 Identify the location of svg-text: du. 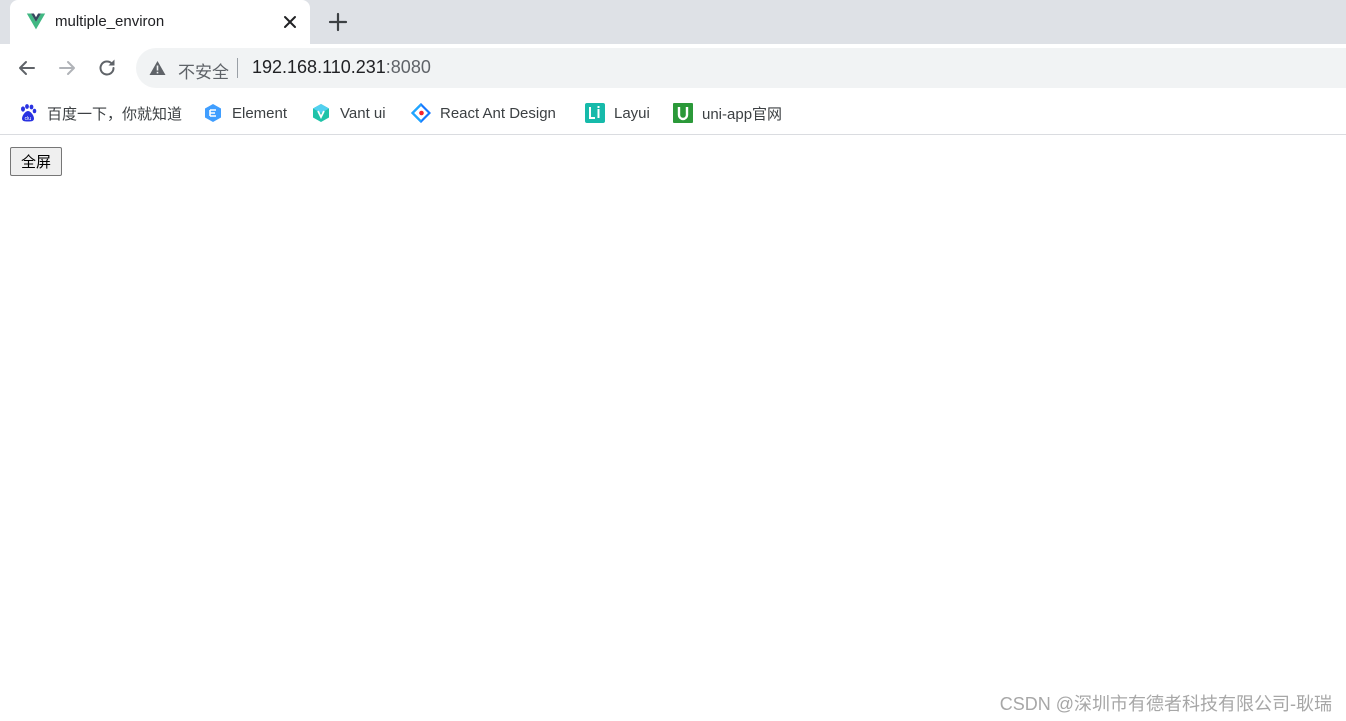
(28, 119).